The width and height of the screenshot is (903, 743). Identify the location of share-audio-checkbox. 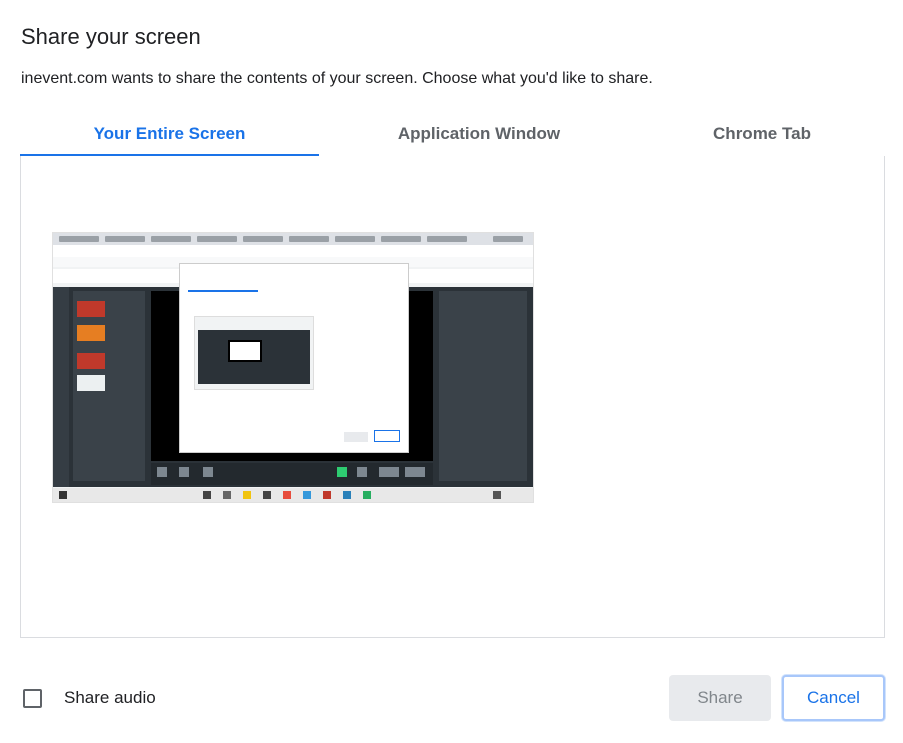
(32, 698).